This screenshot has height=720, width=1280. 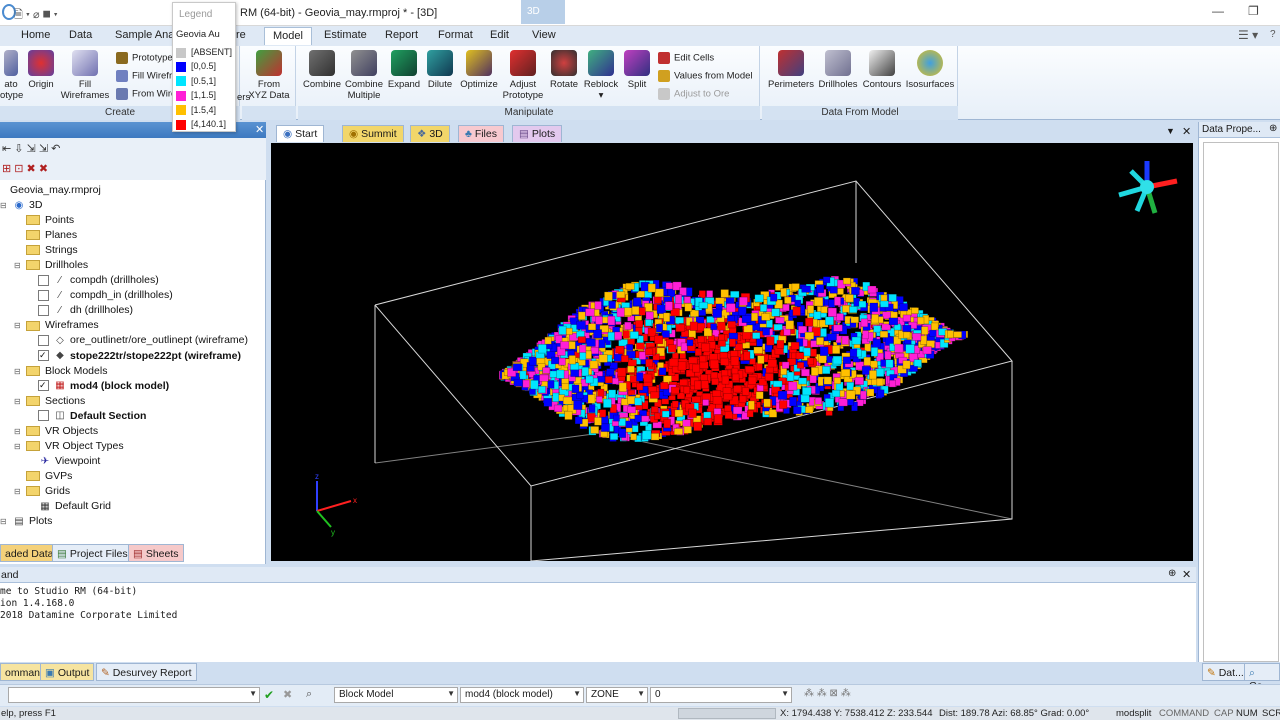 I want to click on cancel-x-icon: ✖, so click(x=287, y=694).